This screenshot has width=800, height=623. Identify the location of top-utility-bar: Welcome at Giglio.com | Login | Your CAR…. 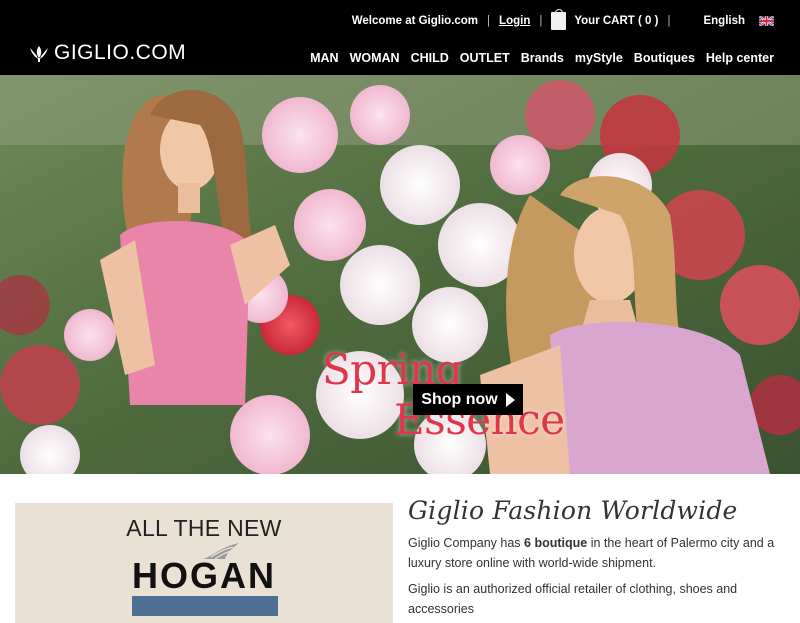
(562, 19).